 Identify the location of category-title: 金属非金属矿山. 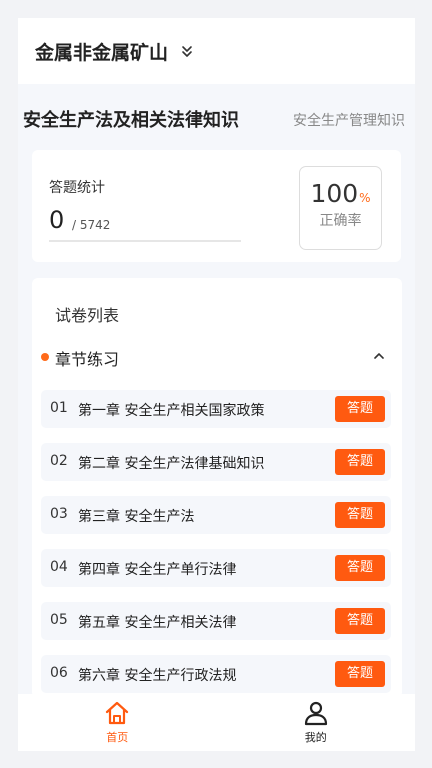
(102, 52).